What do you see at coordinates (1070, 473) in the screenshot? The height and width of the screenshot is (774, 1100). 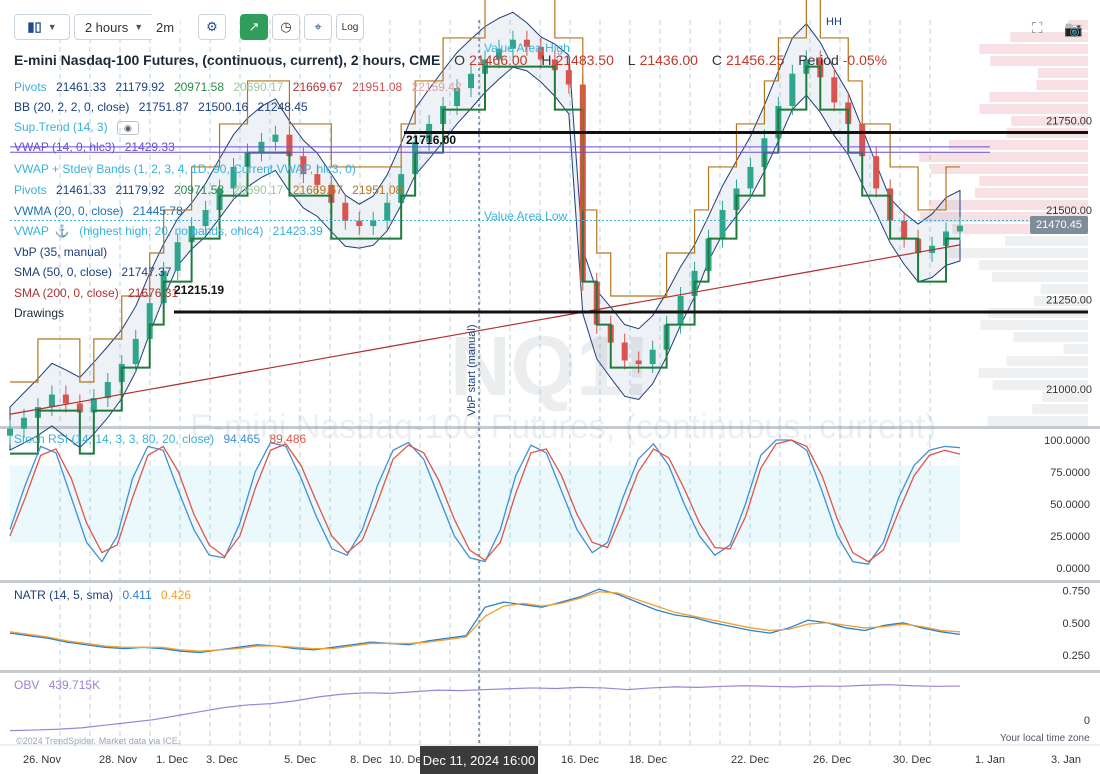 I see `y-tick-label: 75.0000` at bounding box center [1070, 473].